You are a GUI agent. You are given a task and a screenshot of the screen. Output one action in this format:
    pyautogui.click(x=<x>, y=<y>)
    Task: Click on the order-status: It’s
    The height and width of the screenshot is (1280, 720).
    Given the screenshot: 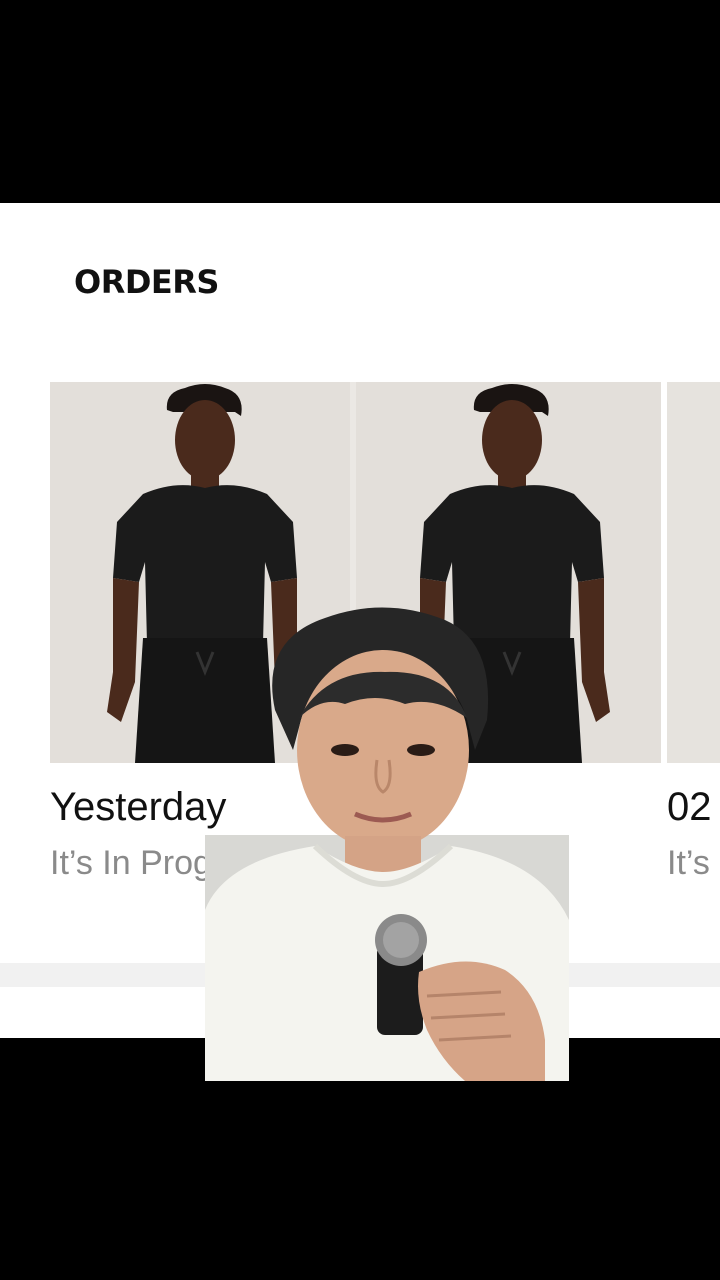 What is the action you would take?
    pyautogui.click(x=688, y=863)
    